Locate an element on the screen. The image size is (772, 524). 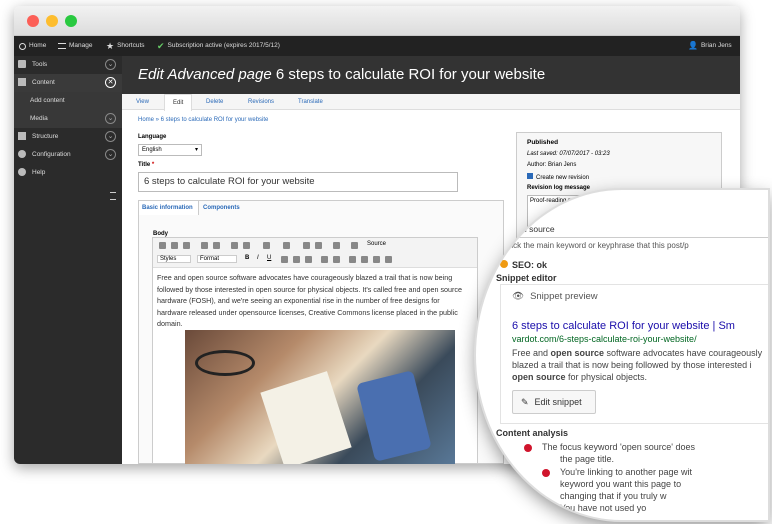
required-marker: * is located at coordinates (152, 165).